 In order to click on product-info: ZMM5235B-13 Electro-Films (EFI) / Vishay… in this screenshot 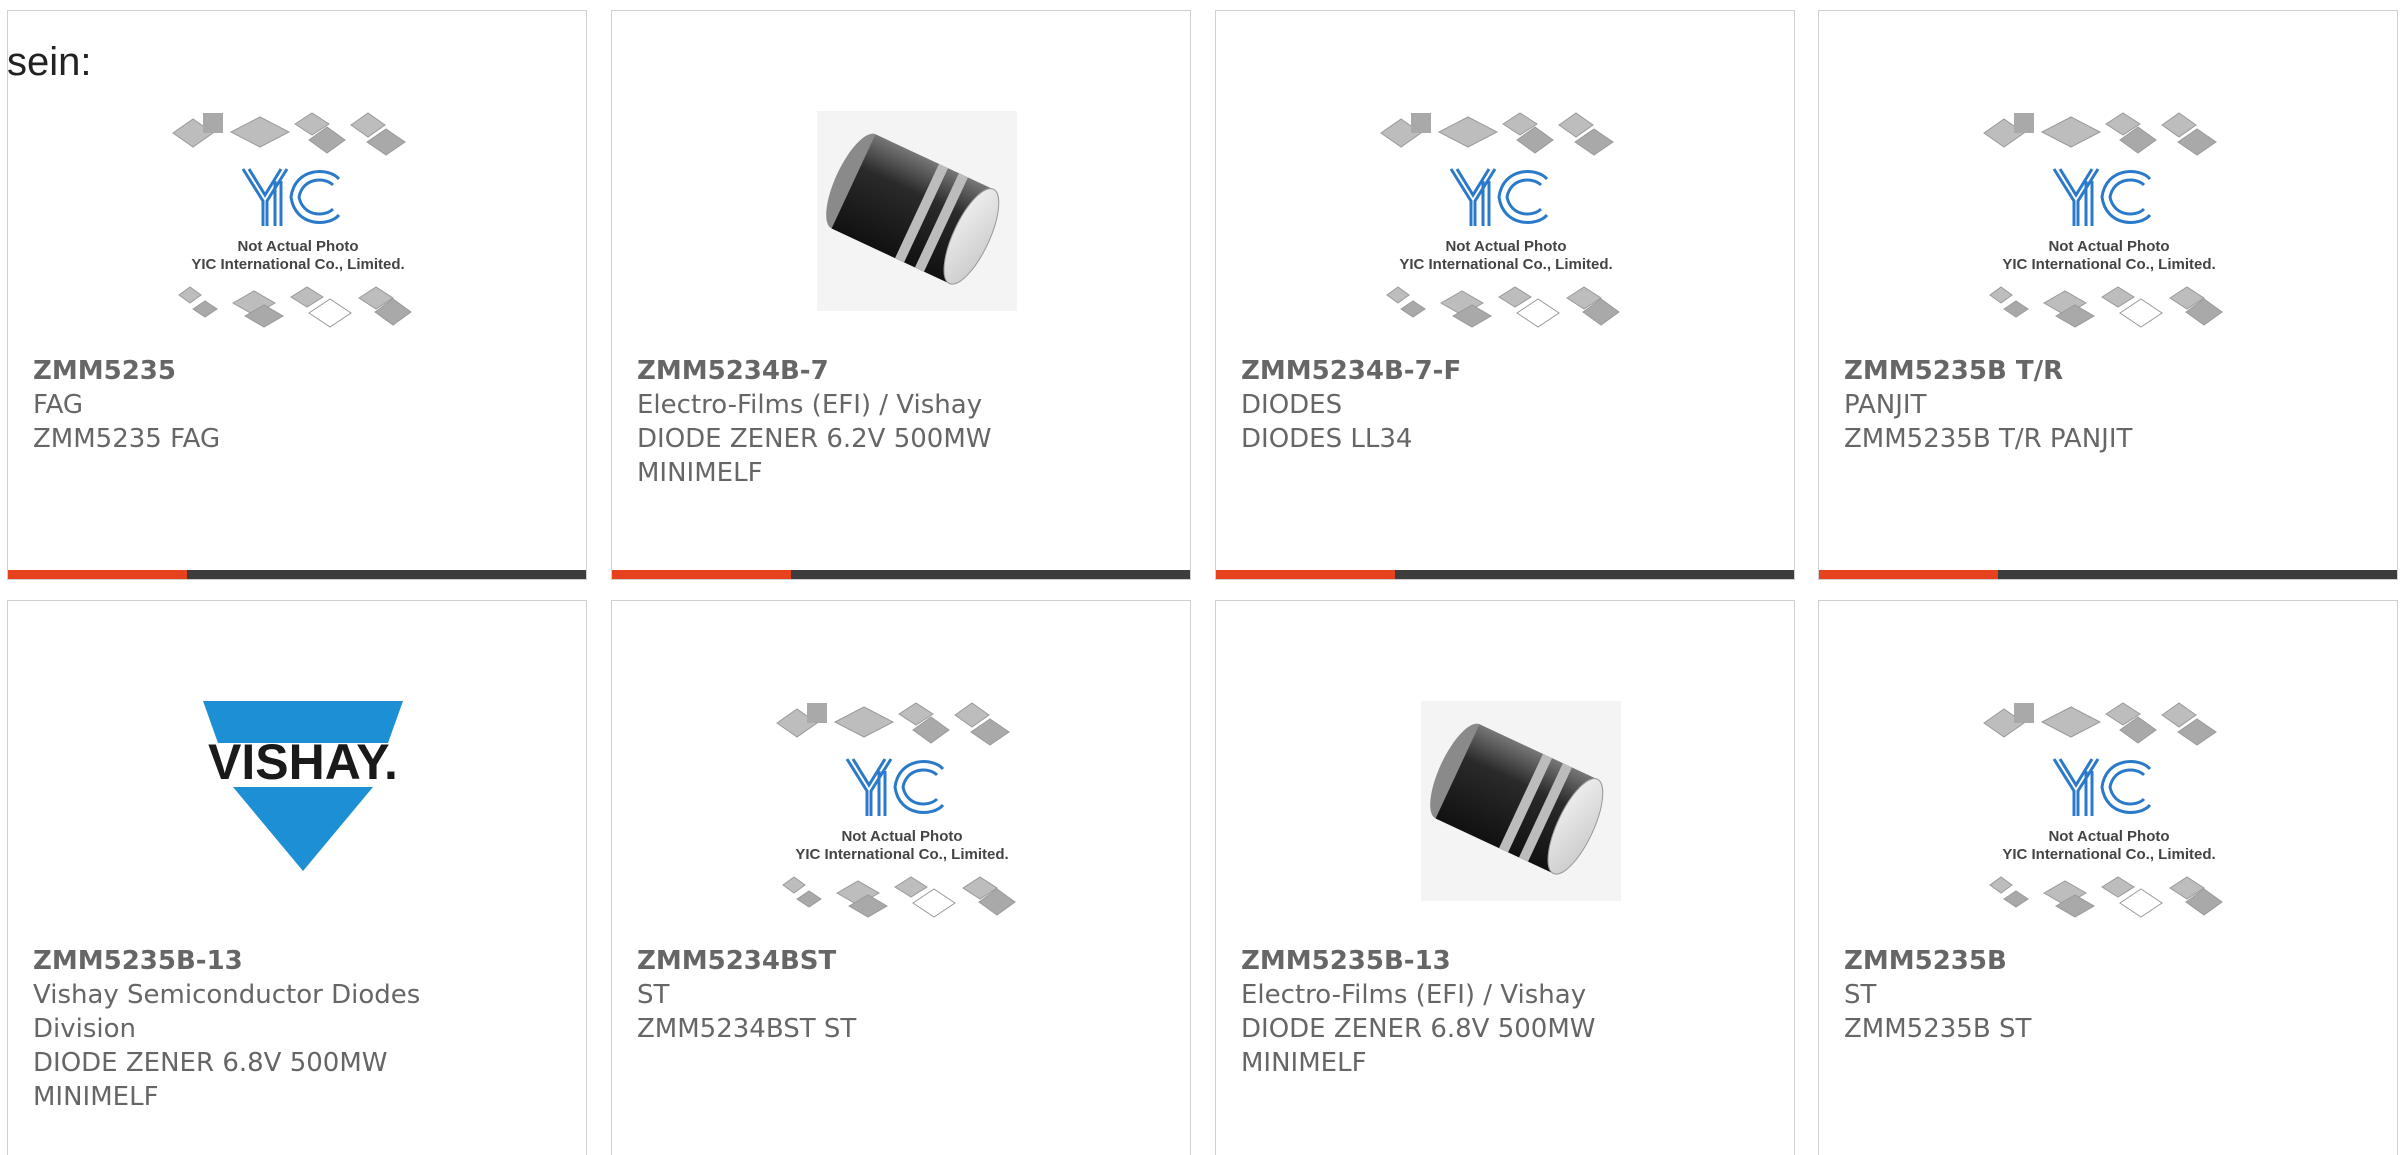, I will do `click(1507, 1012)`.